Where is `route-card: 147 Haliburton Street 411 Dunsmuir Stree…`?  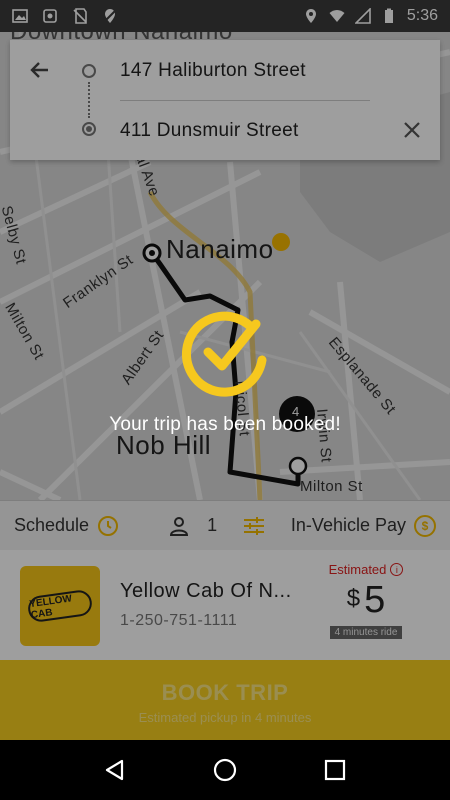
route-card: 147 Haliburton Street 411 Dunsmuir Stree… is located at coordinates (225, 100).